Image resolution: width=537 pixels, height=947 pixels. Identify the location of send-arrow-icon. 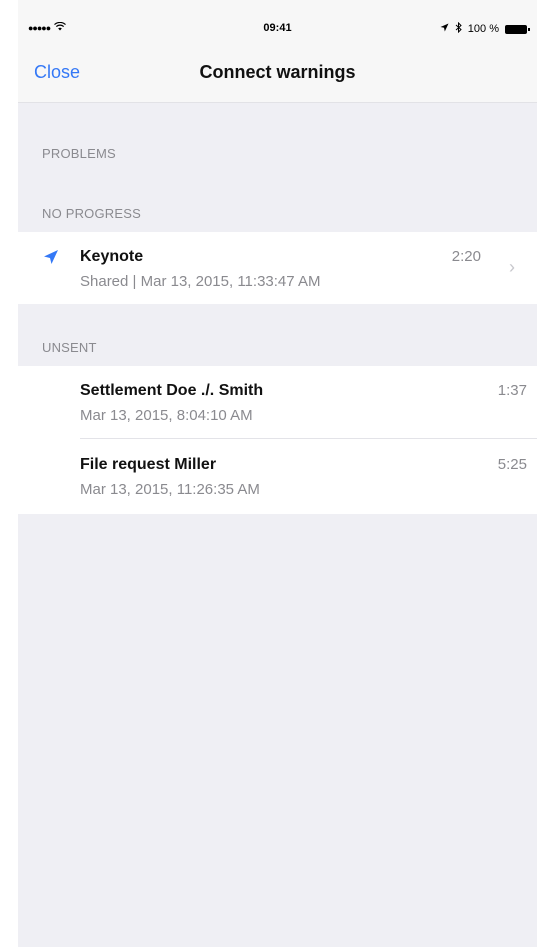
(51, 257).